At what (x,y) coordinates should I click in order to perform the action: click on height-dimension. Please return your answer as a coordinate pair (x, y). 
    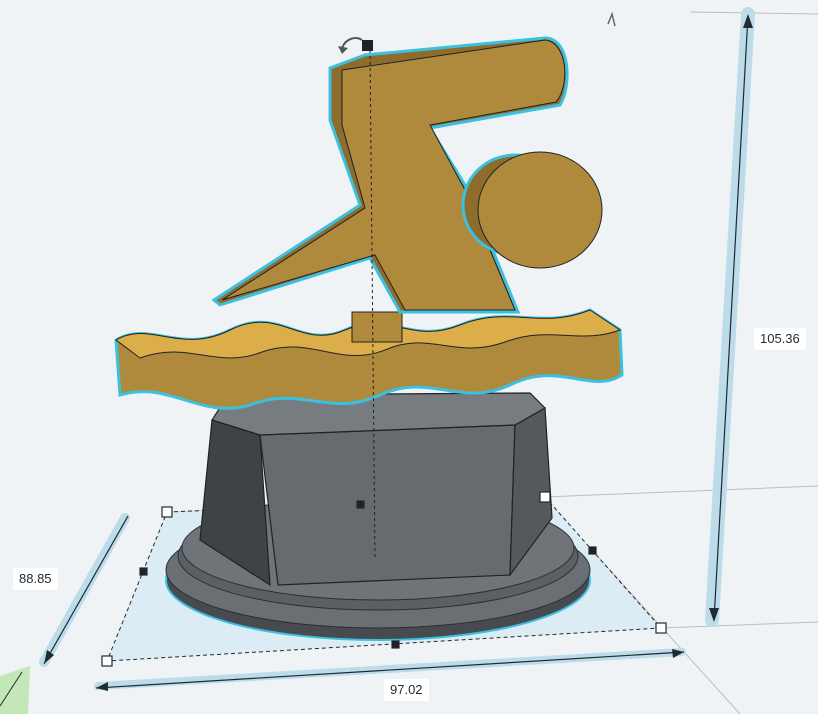
    Looking at the image, I should click on (730, 317).